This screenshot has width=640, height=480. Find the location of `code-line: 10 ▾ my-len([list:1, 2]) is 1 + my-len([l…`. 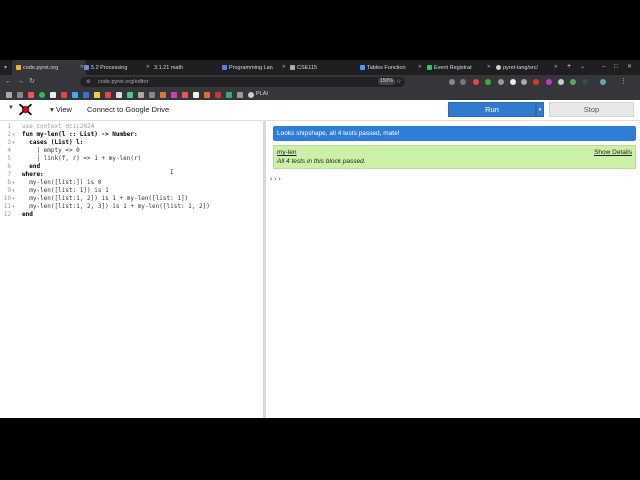

code-line: 10 ▾ my-len([list:1, 2]) is 1 + my-len([l… is located at coordinates (96, 199).